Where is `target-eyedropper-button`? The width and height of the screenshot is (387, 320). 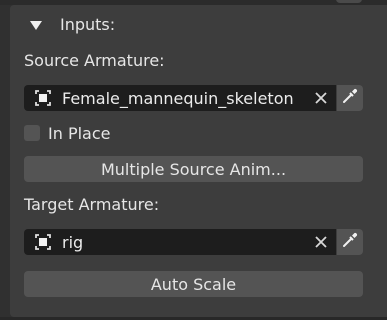 target-eyedropper-button is located at coordinates (350, 242).